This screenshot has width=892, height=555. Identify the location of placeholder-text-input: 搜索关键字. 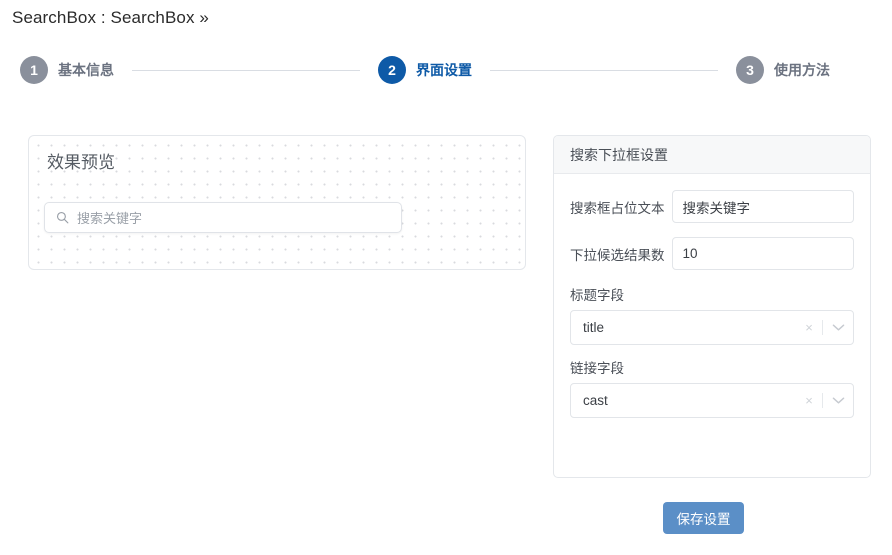
(762, 206).